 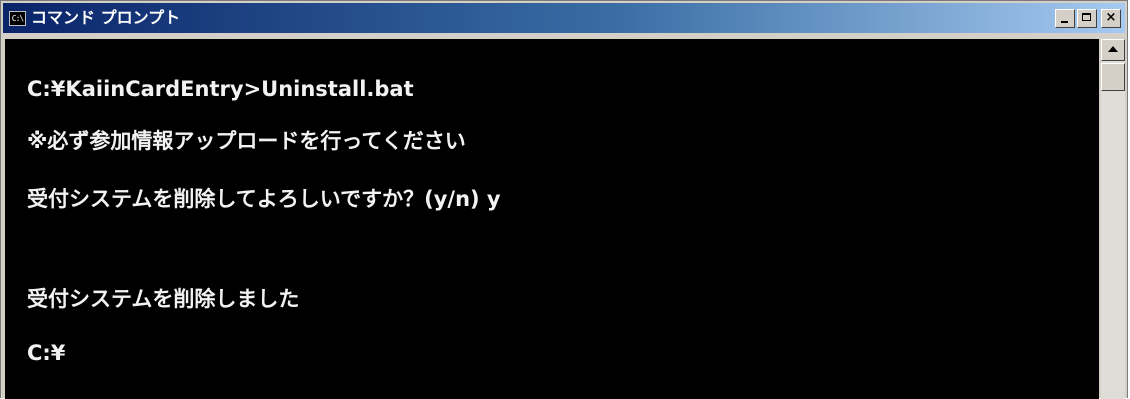 I want to click on window-title: コマンド プロンプト, so click(x=106, y=17).